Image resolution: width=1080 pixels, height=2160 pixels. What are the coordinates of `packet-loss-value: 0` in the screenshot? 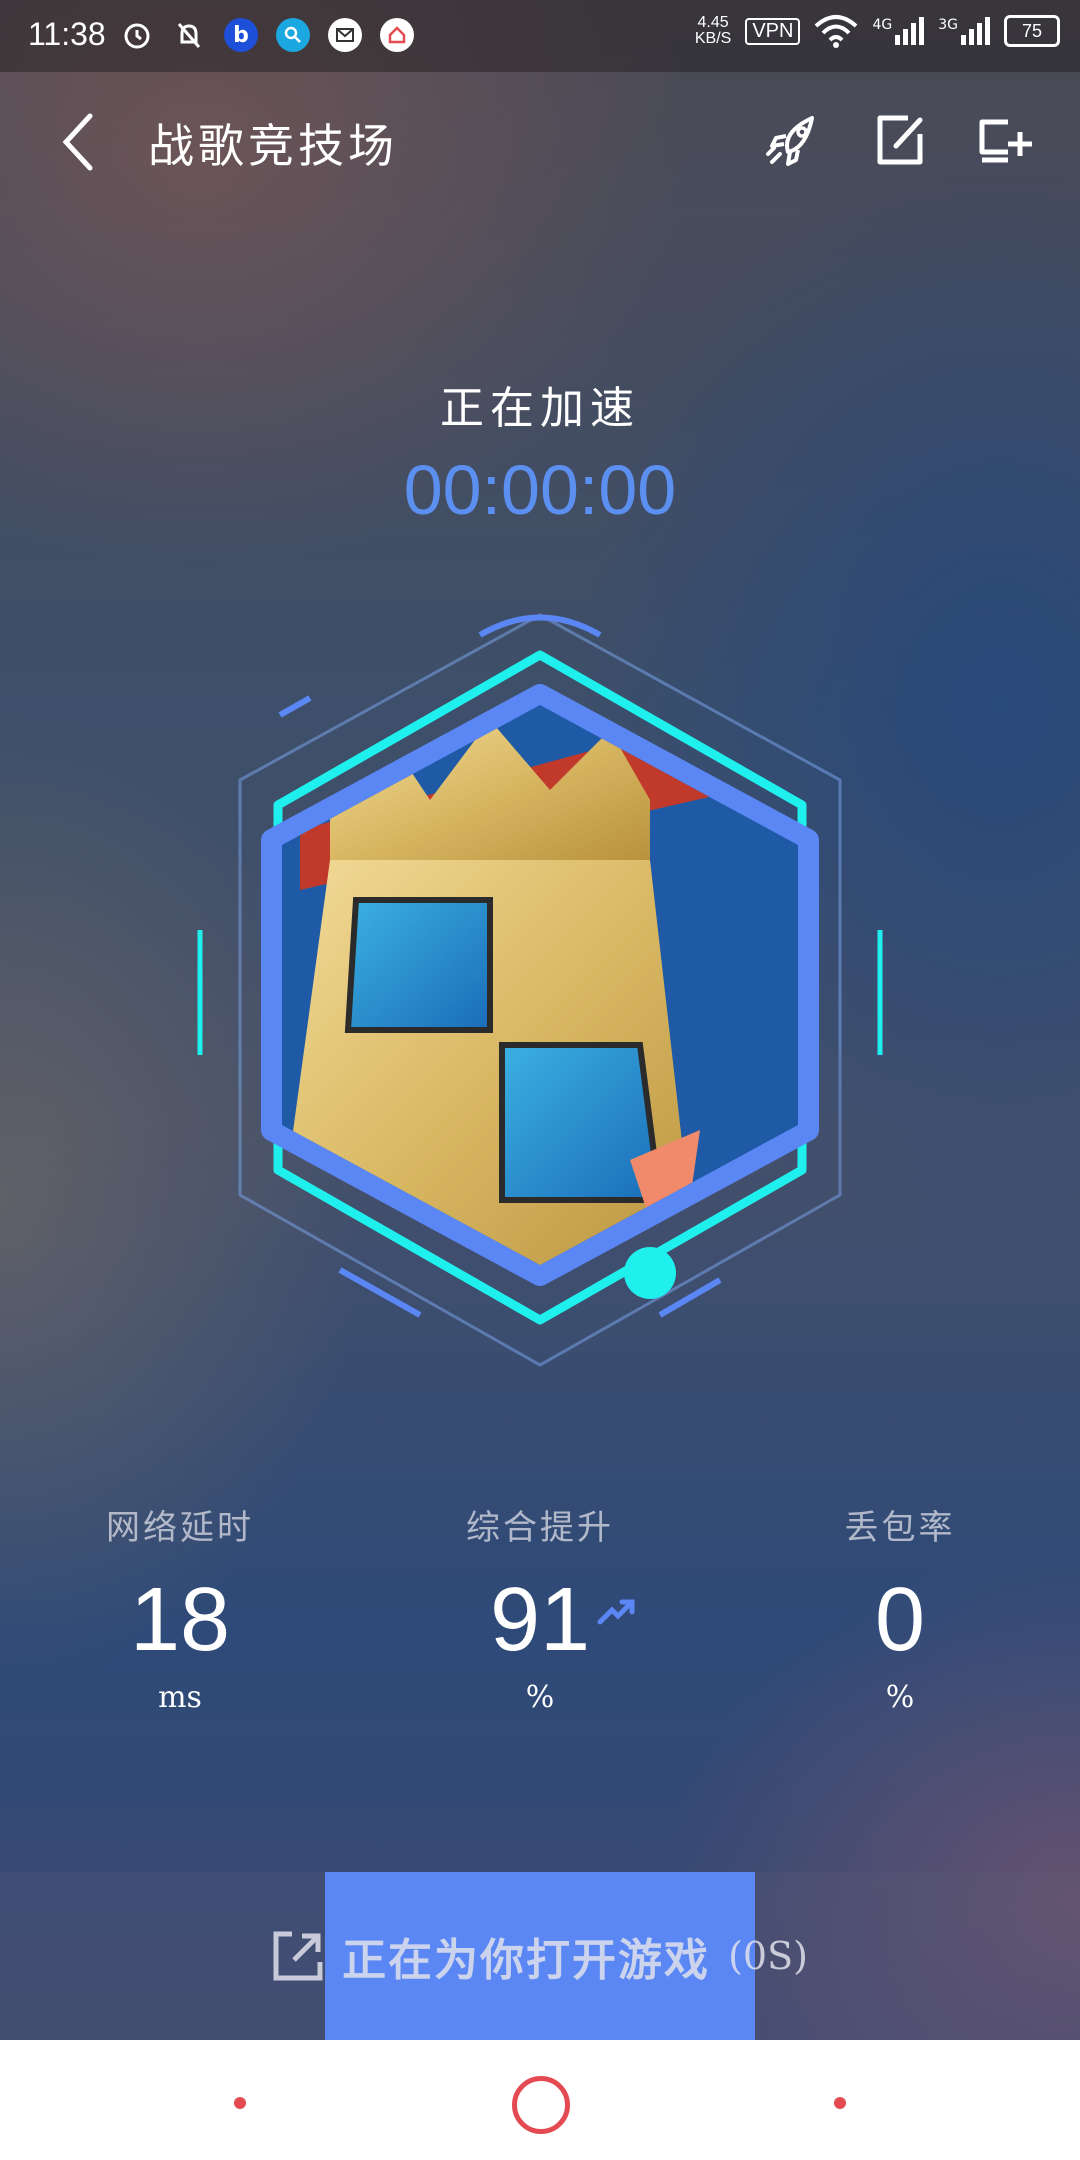 It's located at (900, 1620).